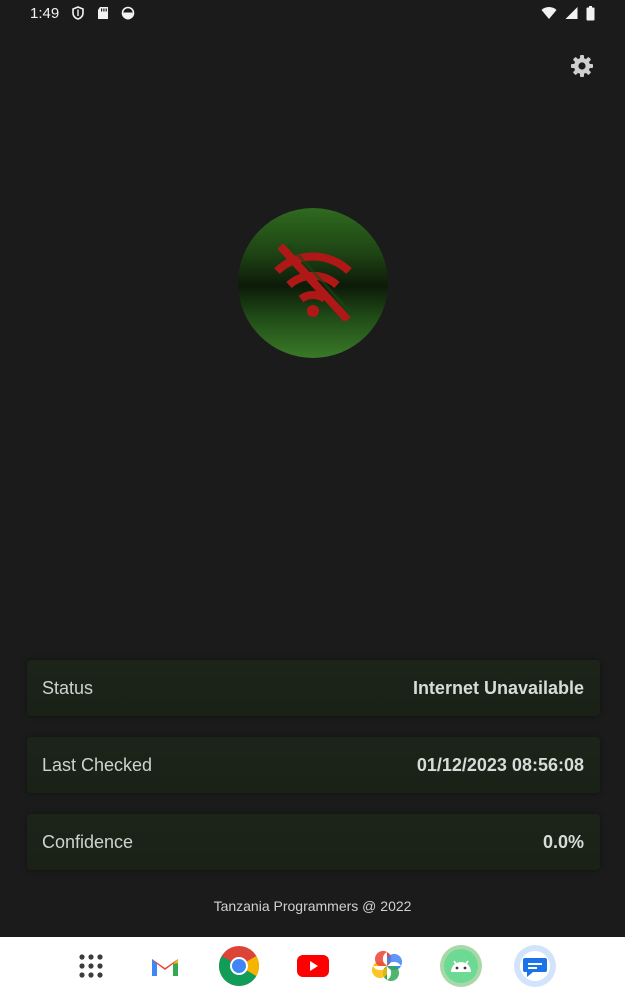 This screenshot has height=1000, width=625. What do you see at coordinates (590, 13) in the screenshot?
I see `battery-icon` at bounding box center [590, 13].